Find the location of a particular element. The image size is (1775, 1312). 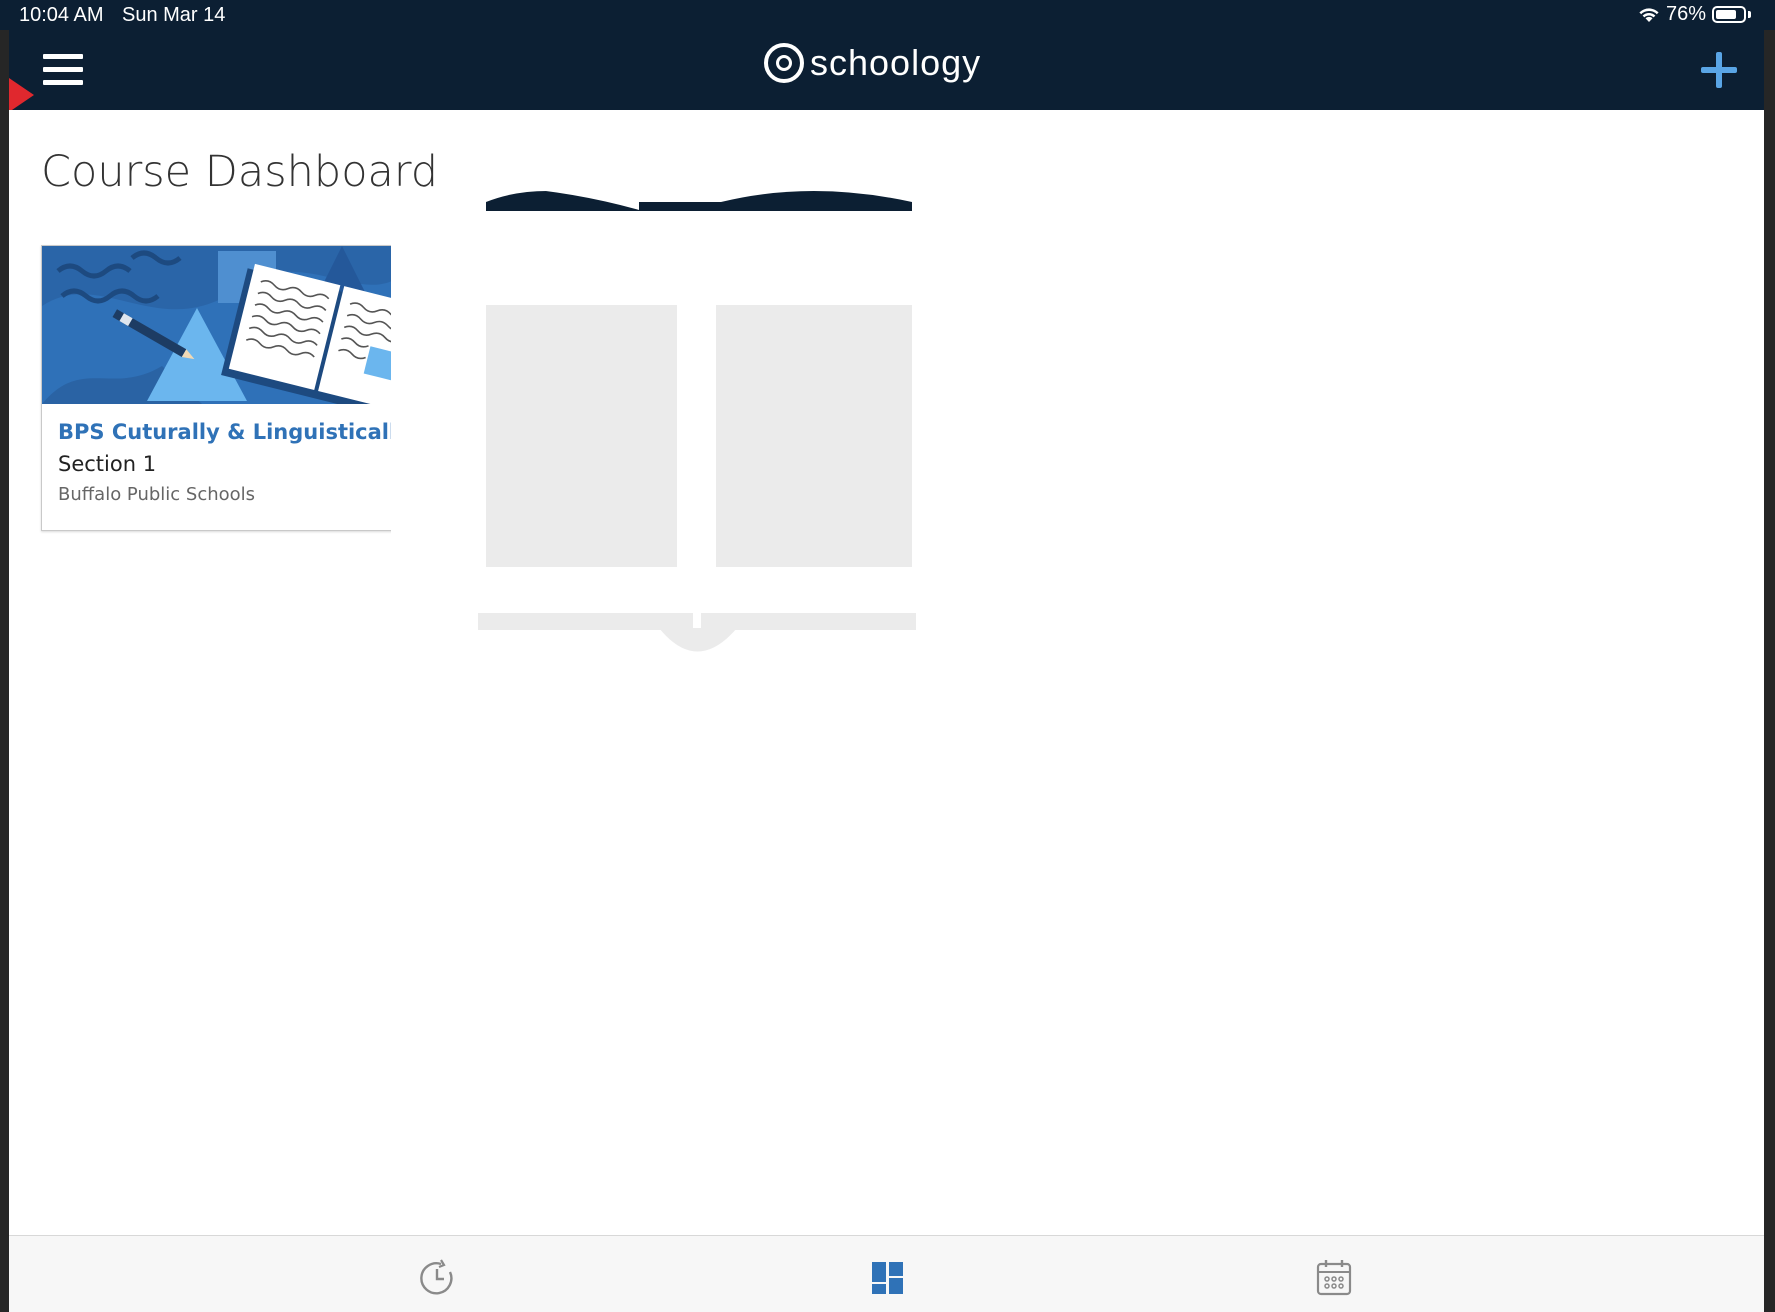

battery-level-fill is located at coordinates (1726, 14).